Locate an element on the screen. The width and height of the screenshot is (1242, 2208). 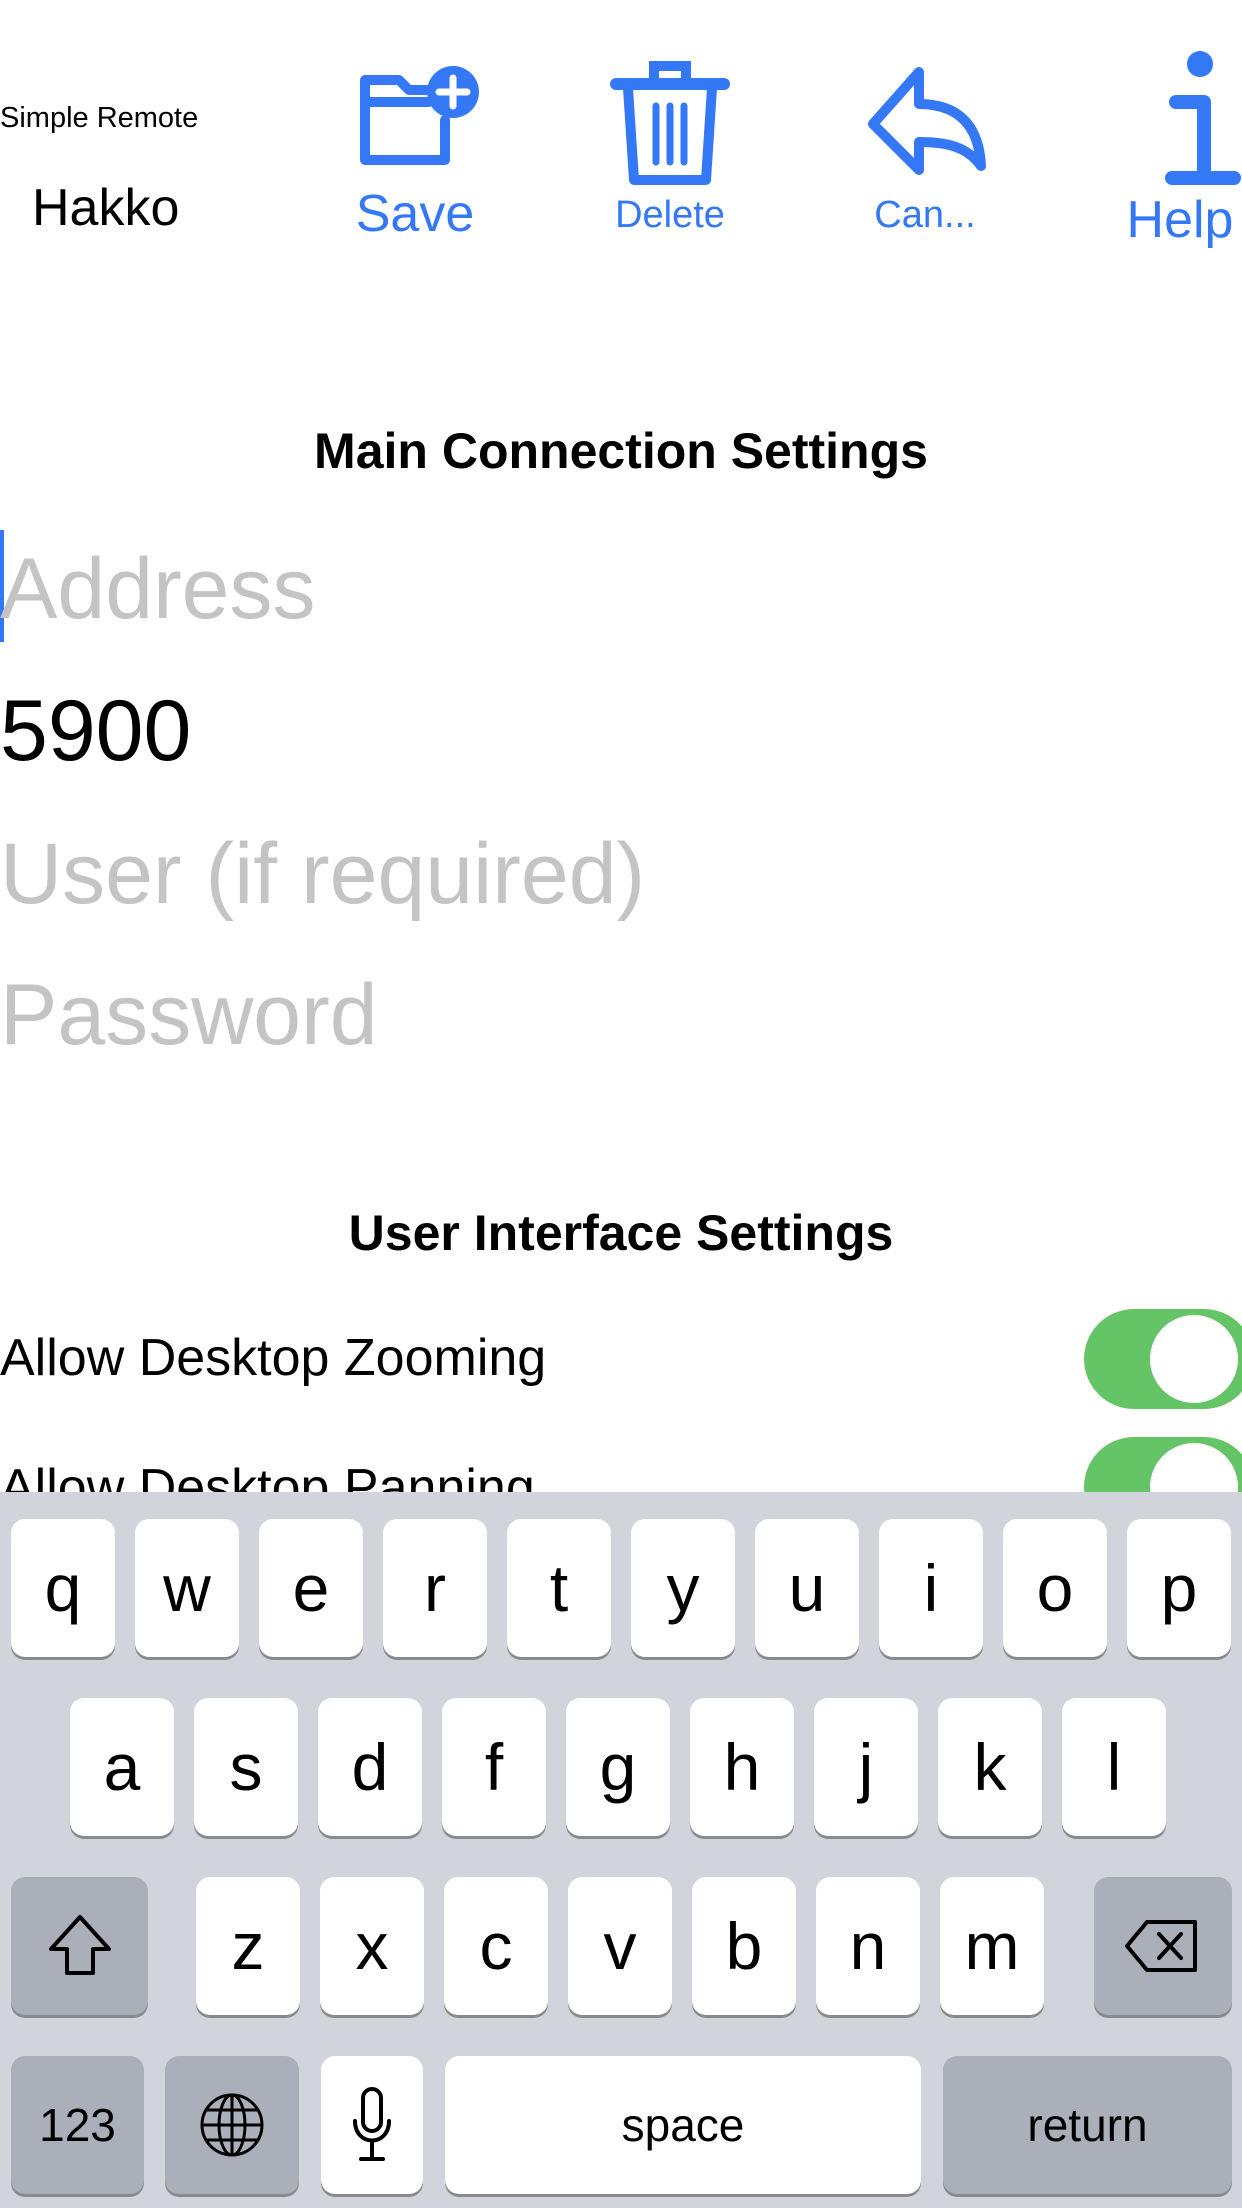
save-button: Save is located at coordinates (415, 147).